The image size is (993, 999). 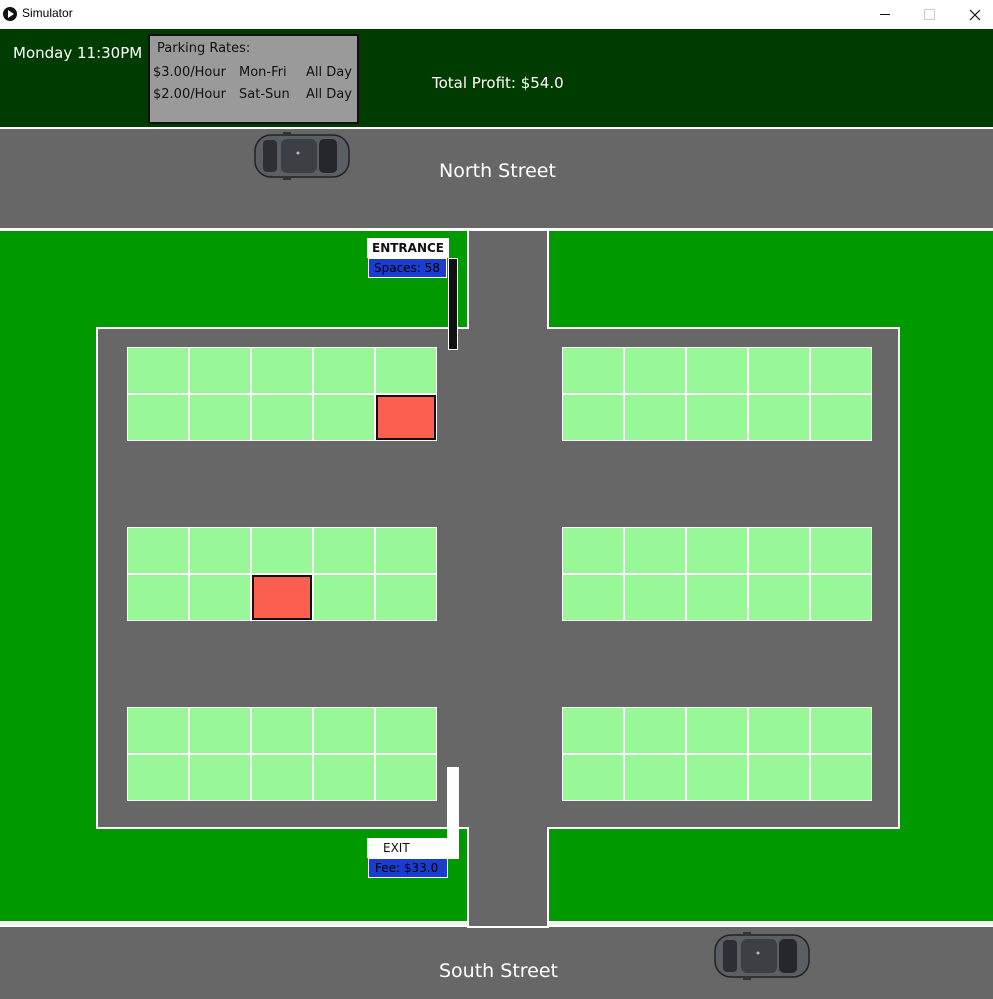 I want to click on rates-title: Parking Rates:, so click(x=204, y=48).